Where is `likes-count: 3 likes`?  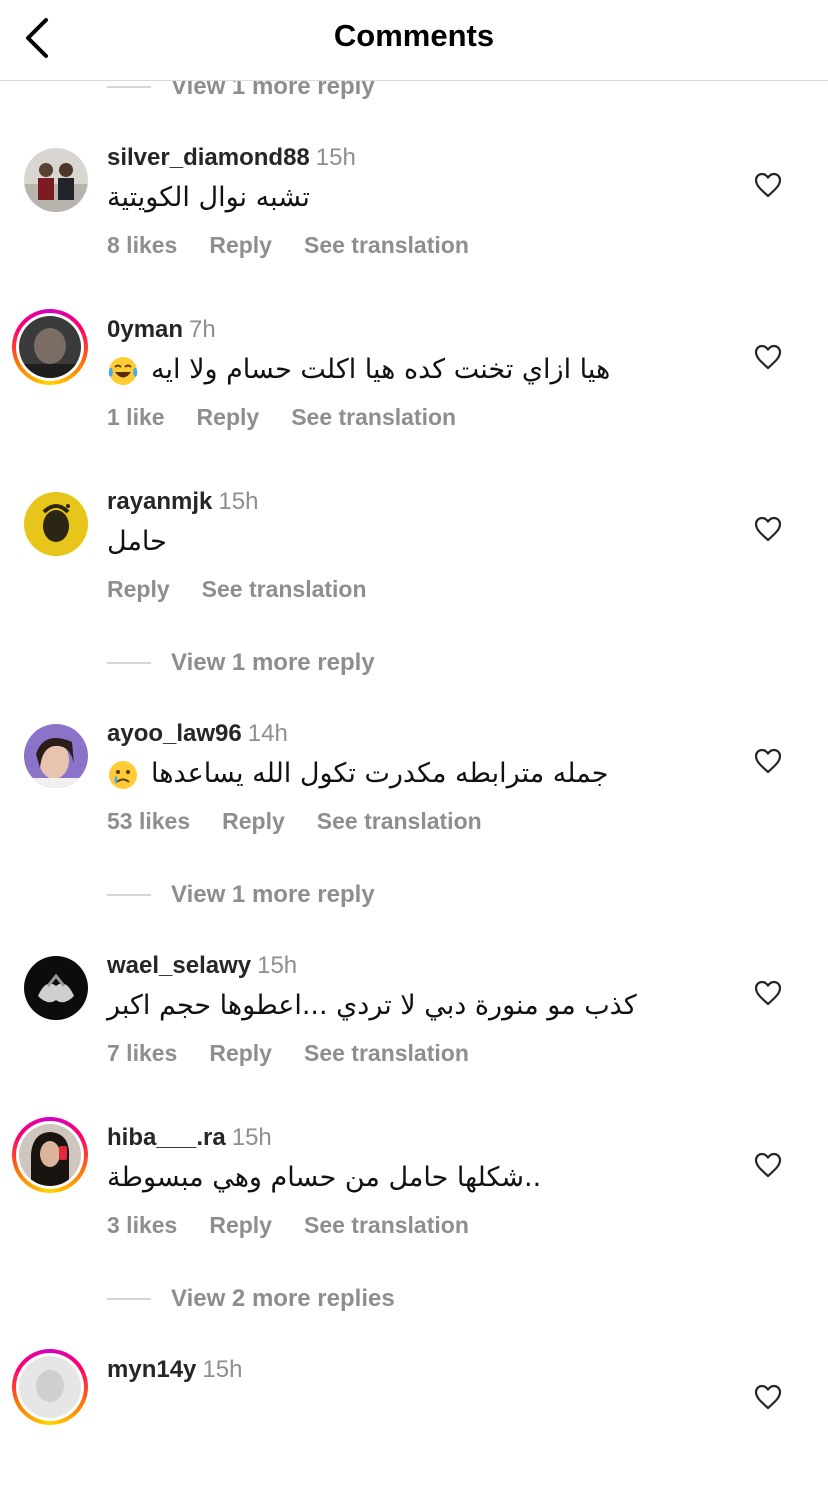
likes-count: 3 likes is located at coordinates (142, 1225).